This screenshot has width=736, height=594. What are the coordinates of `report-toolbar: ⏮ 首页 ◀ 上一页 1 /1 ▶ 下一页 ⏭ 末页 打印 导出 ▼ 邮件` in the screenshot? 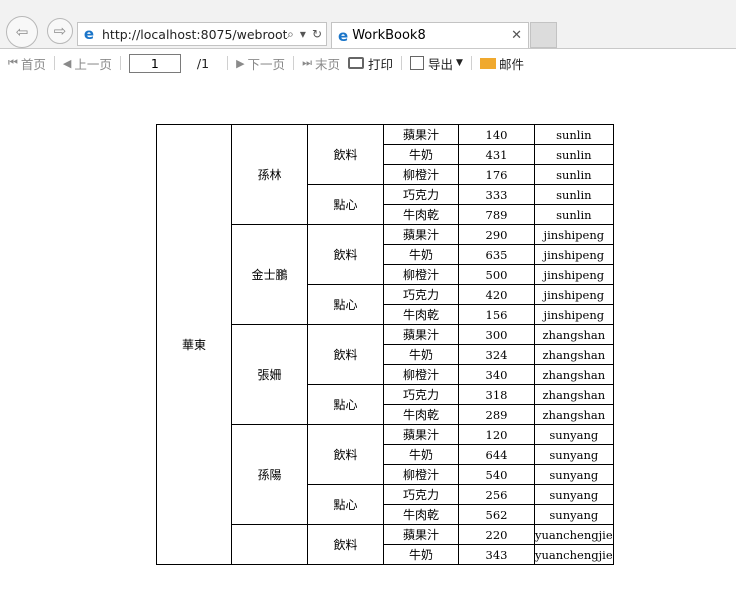 It's located at (368, 63).